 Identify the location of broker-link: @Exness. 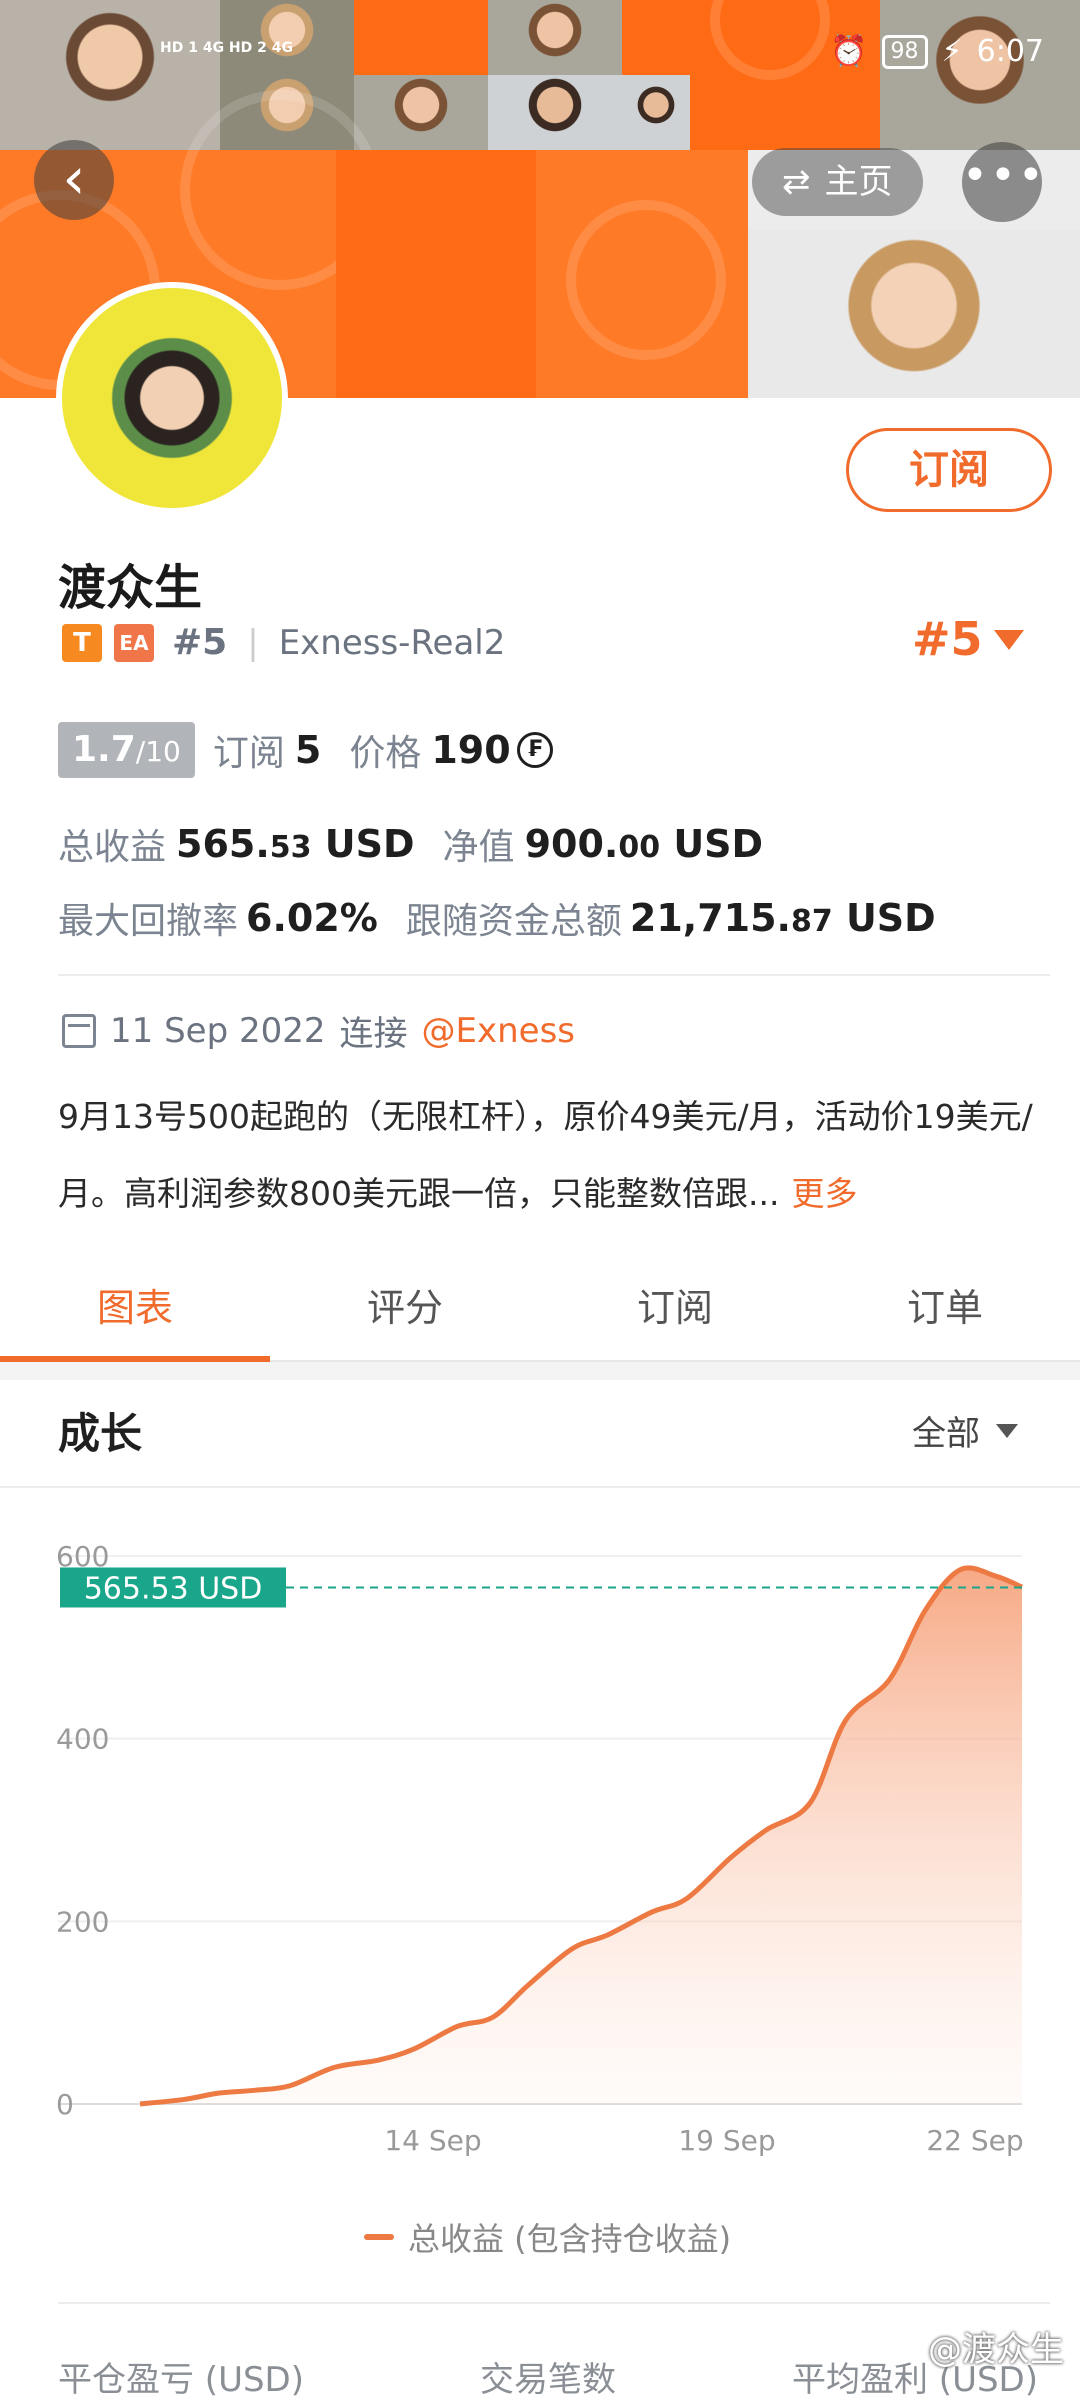
(499, 1031).